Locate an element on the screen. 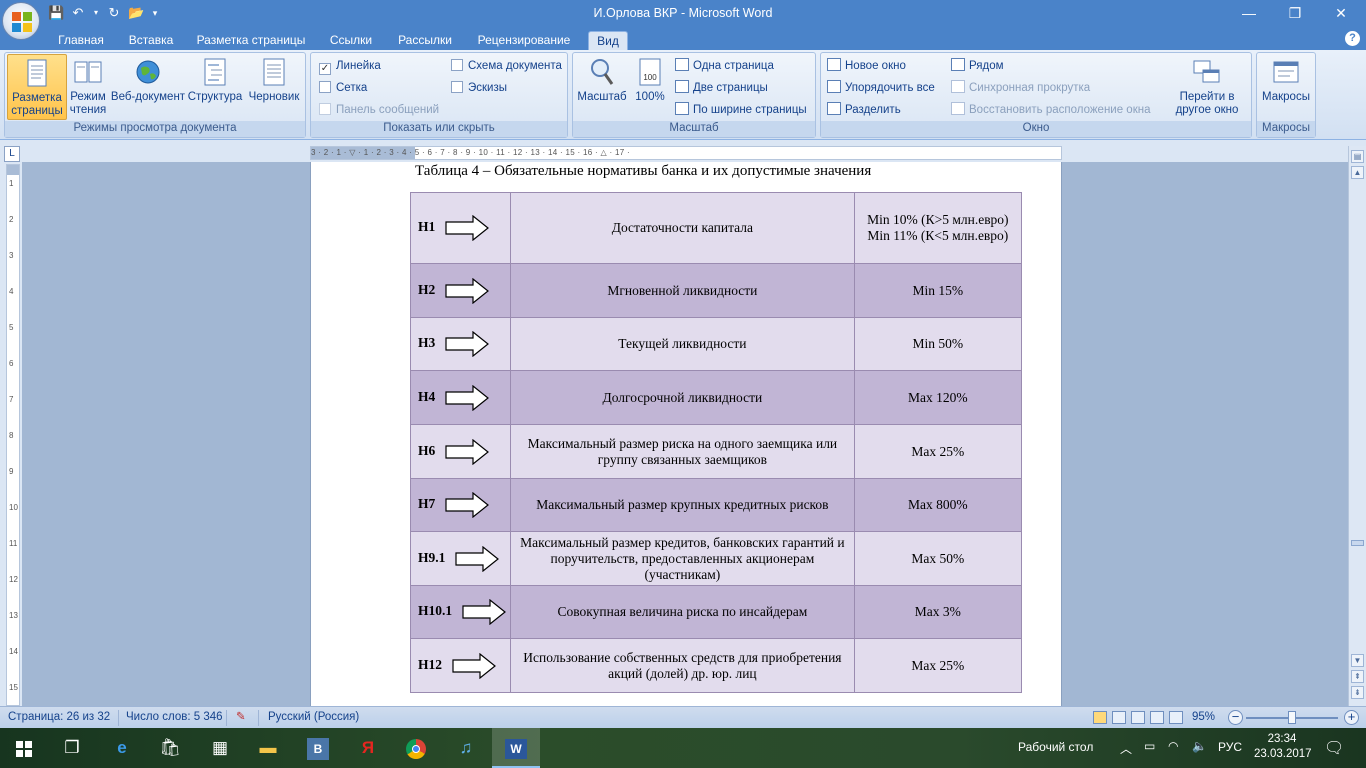 The height and width of the screenshot is (768, 1366). switch-windows-label: Перейти в другое окно is located at coordinates (1207, 103).